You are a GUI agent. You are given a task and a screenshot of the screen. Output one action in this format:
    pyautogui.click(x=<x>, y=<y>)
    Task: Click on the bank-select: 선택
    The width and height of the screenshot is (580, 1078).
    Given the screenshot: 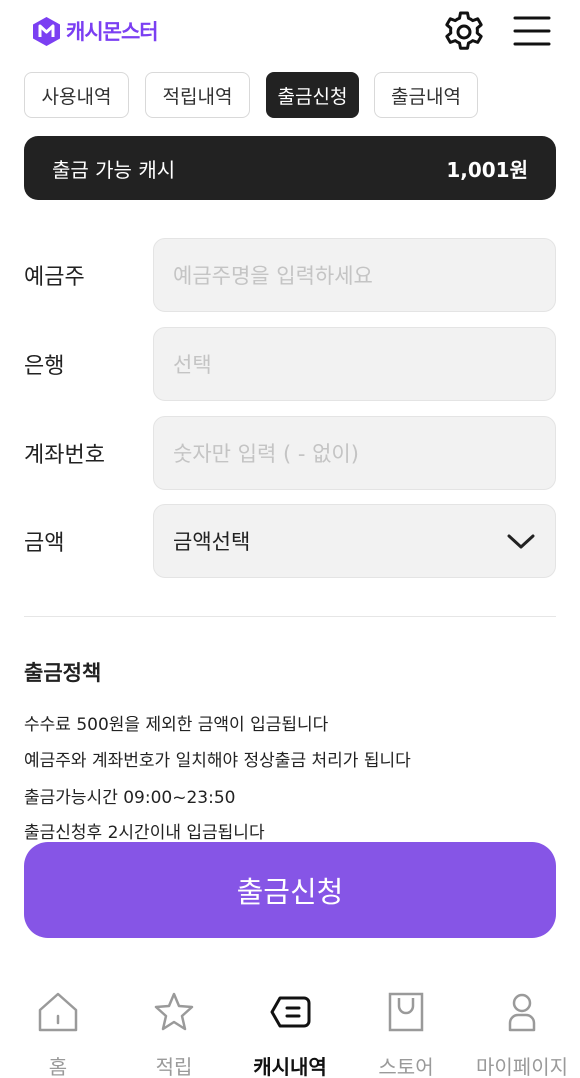 What is the action you would take?
    pyautogui.click(x=354, y=364)
    